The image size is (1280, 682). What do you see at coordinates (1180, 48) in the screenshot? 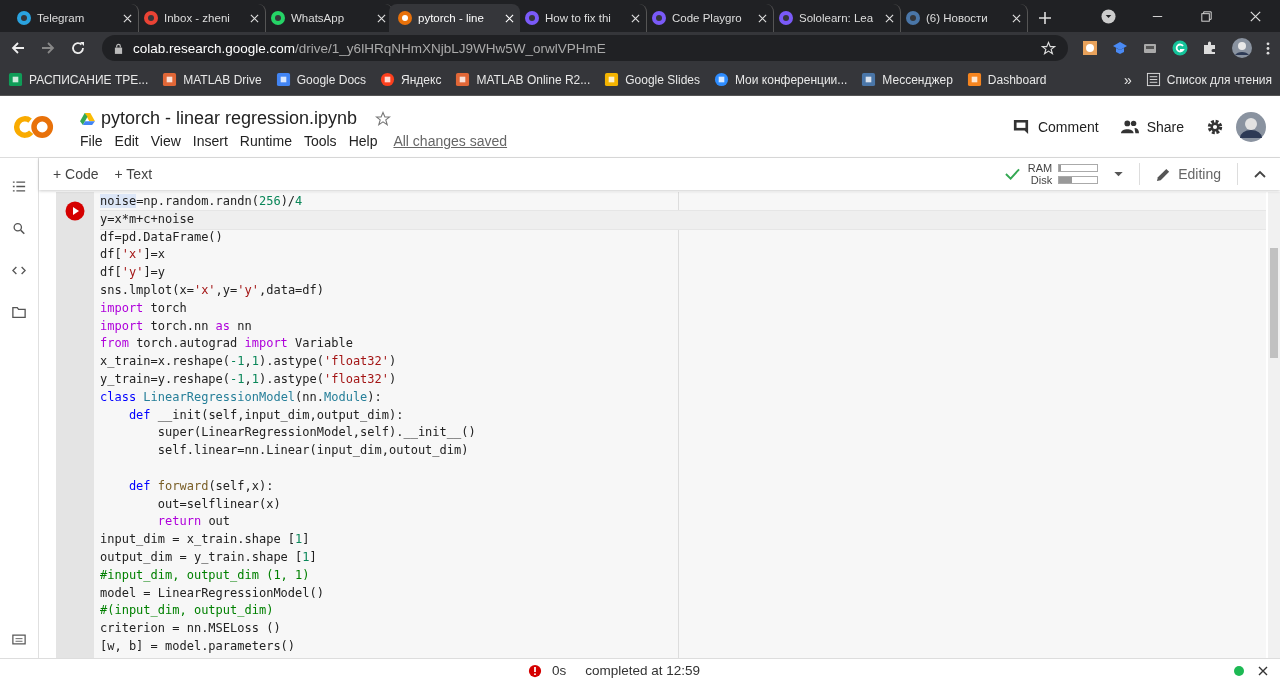
I see `grammar-check-icon` at bounding box center [1180, 48].